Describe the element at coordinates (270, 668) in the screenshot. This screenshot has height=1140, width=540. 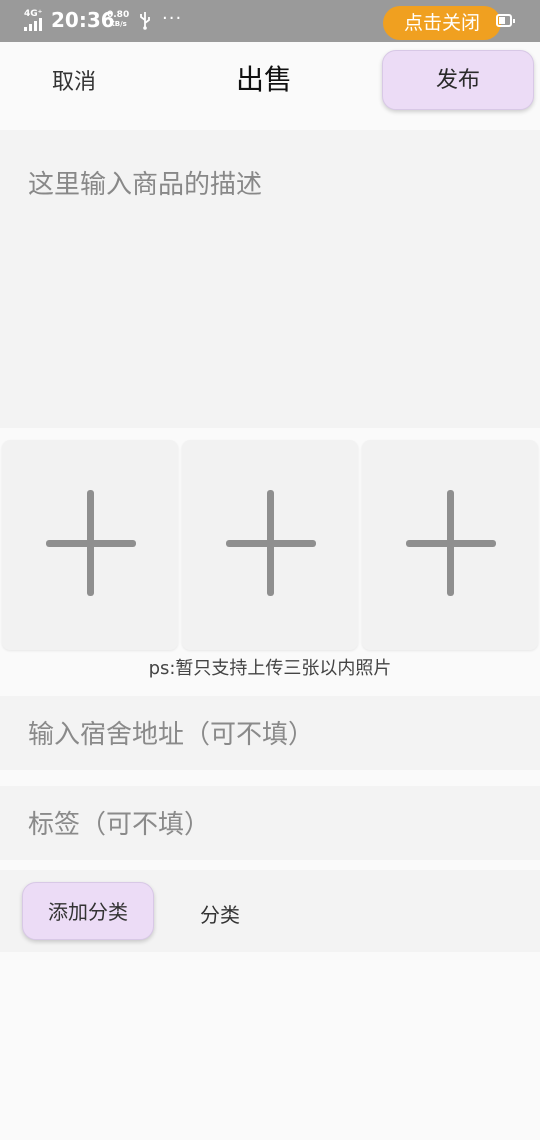
I see `photo-limit-note: ps:暂只支持上传三张以内照片` at that location.